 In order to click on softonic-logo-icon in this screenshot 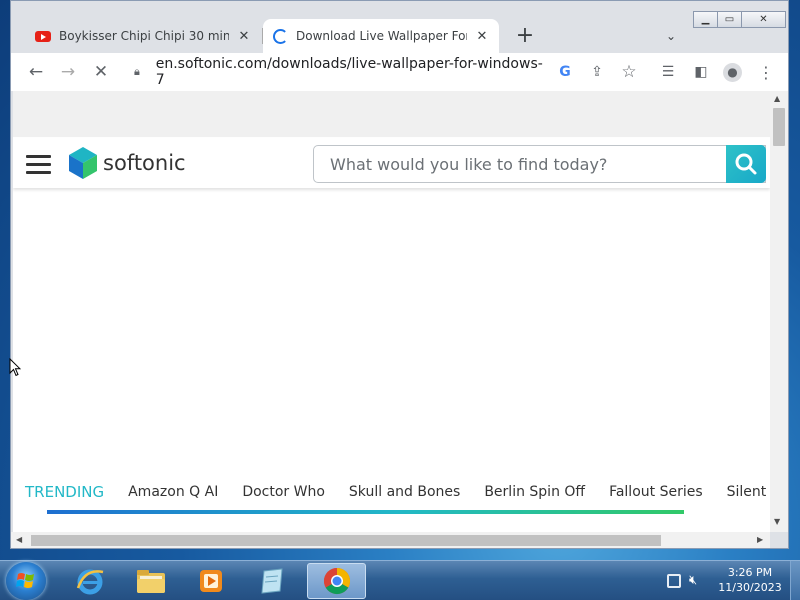, I will do `click(83, 163)`.